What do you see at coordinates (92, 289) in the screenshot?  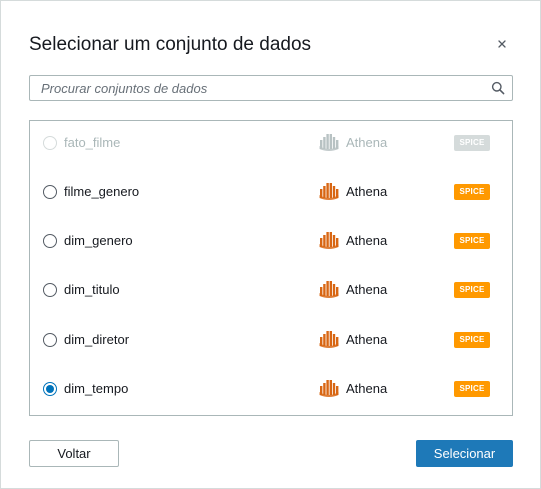 I see `dataset-name: dim_titulo` at bounding box center [92, 289].